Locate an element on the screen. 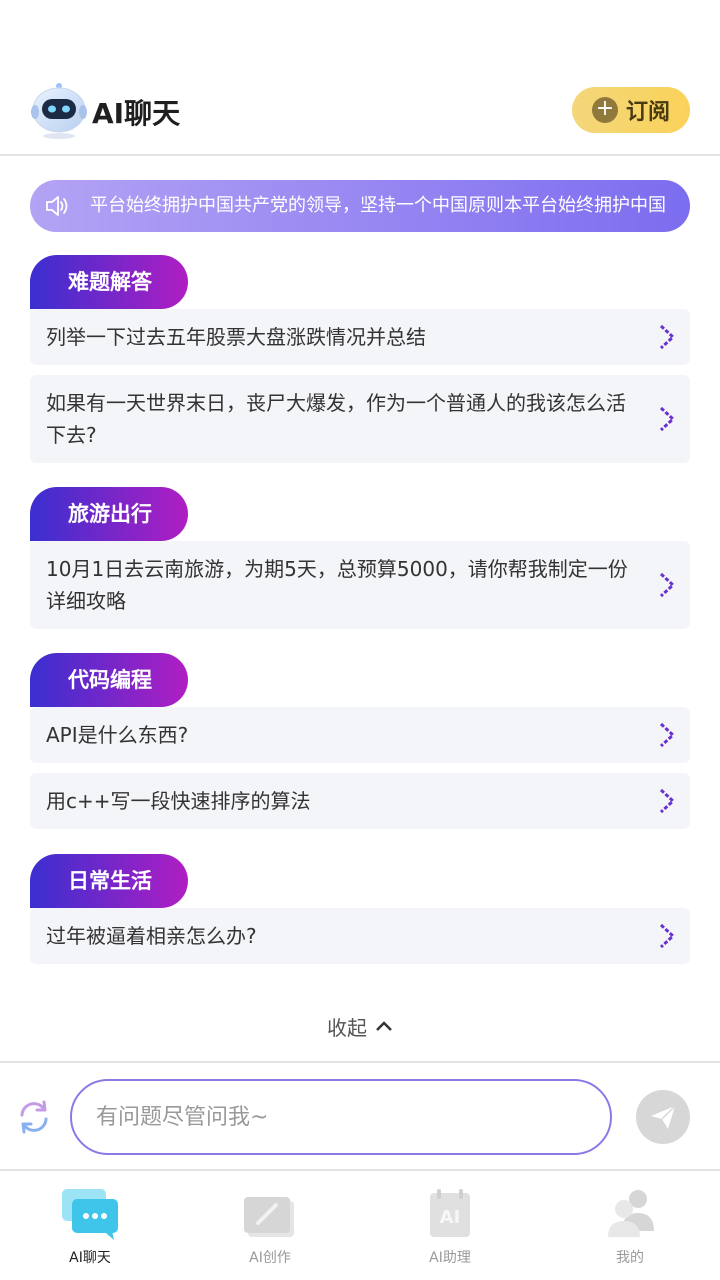 Image resolution: width=720 pixels, height=1280 pixels. refresh-icon is located at coordinates (34, 1117).